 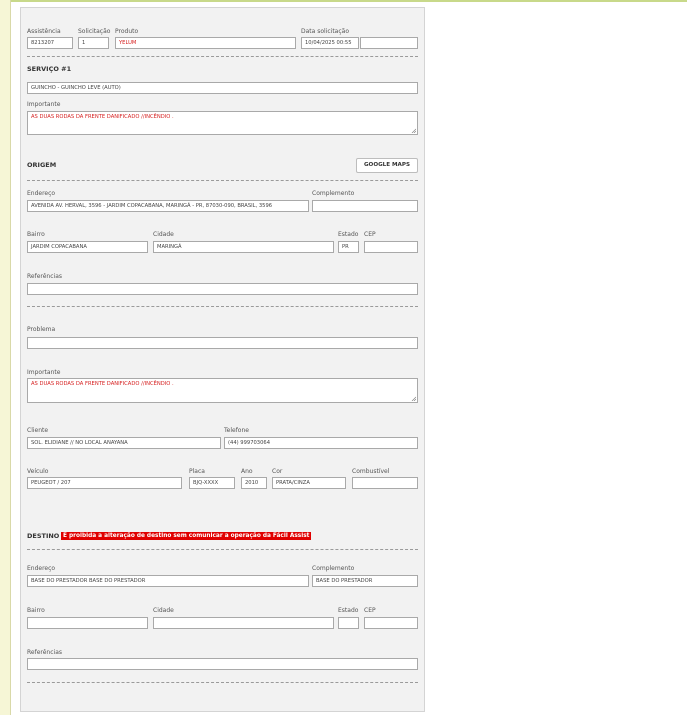 What do you see at coordinates (365, 581) in the screenshot?
I see `destino-complemento-field: BASE DO PRESTADOR` at bounding box center [365, 581].